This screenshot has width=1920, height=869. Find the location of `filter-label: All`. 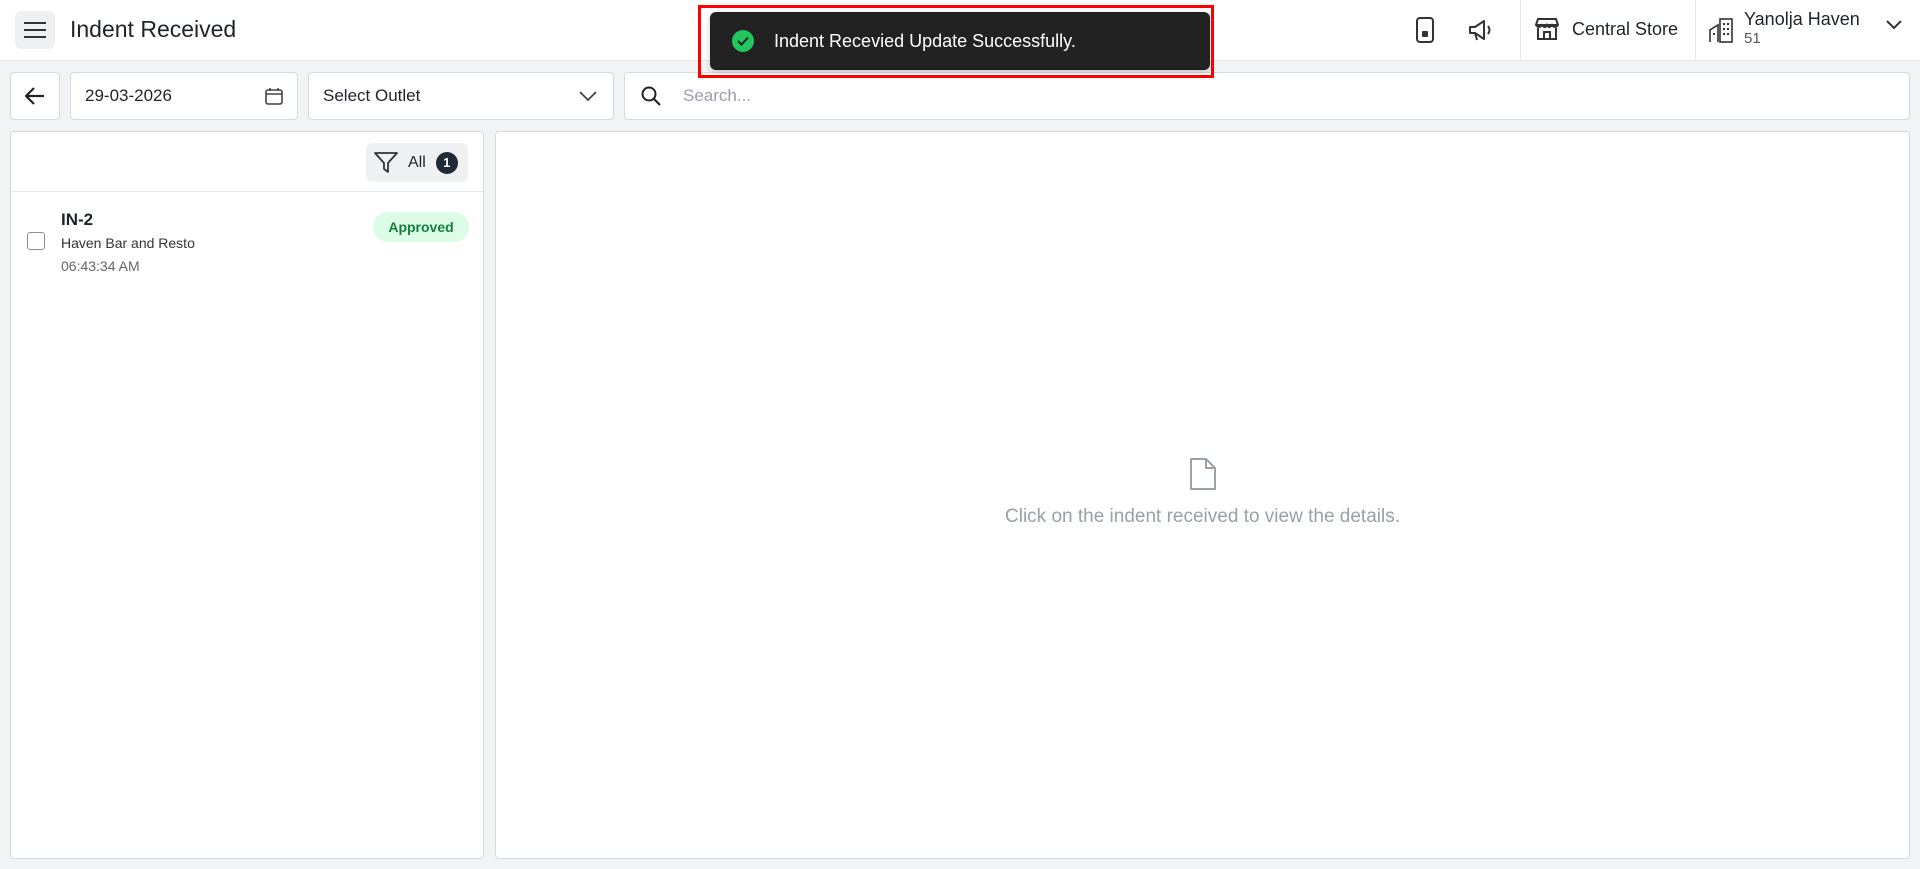

filter-label: All is located at coordinates (417, 162).